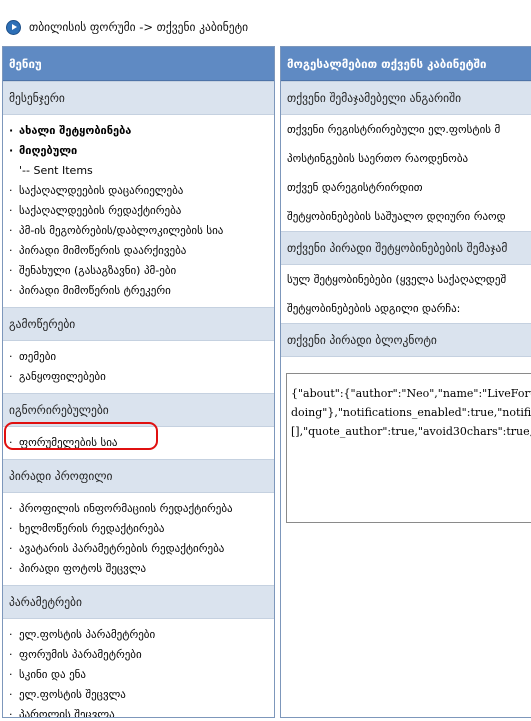  Describe the element at coordinates (141, 231) in the screenshot. I see `menu-item-pm-friends-blocked: · პმ-ის მეგობრების/დაბლოკილების სია` at that location.